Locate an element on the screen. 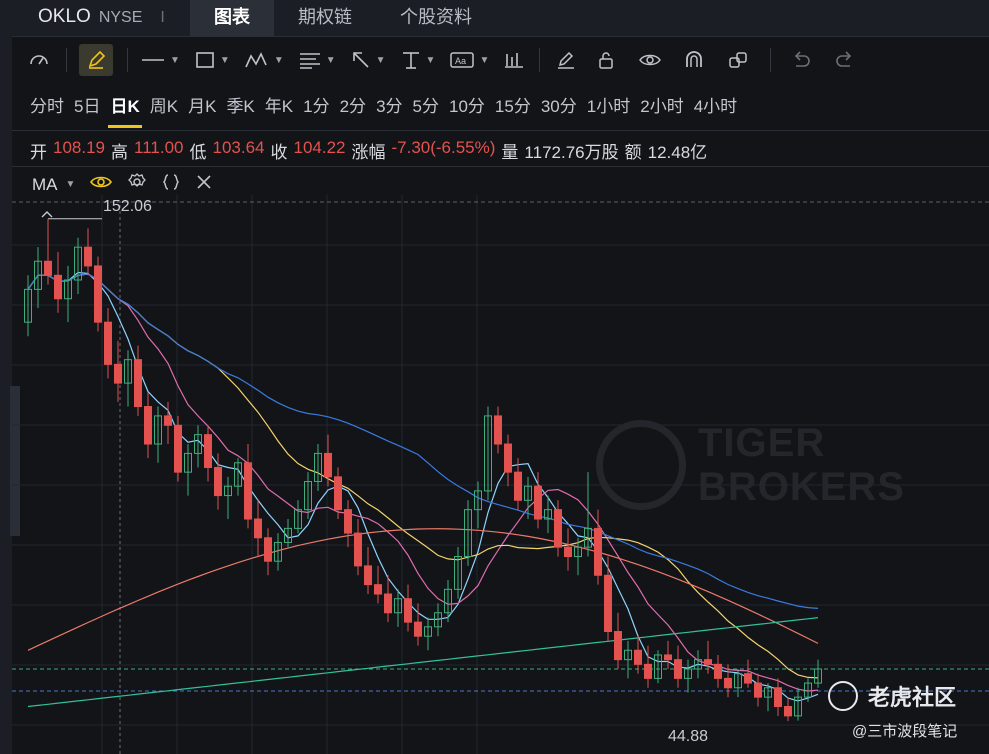 This screenshot has width=989, height=754. period-15: 2小时 is located at coordinates (661, 109).